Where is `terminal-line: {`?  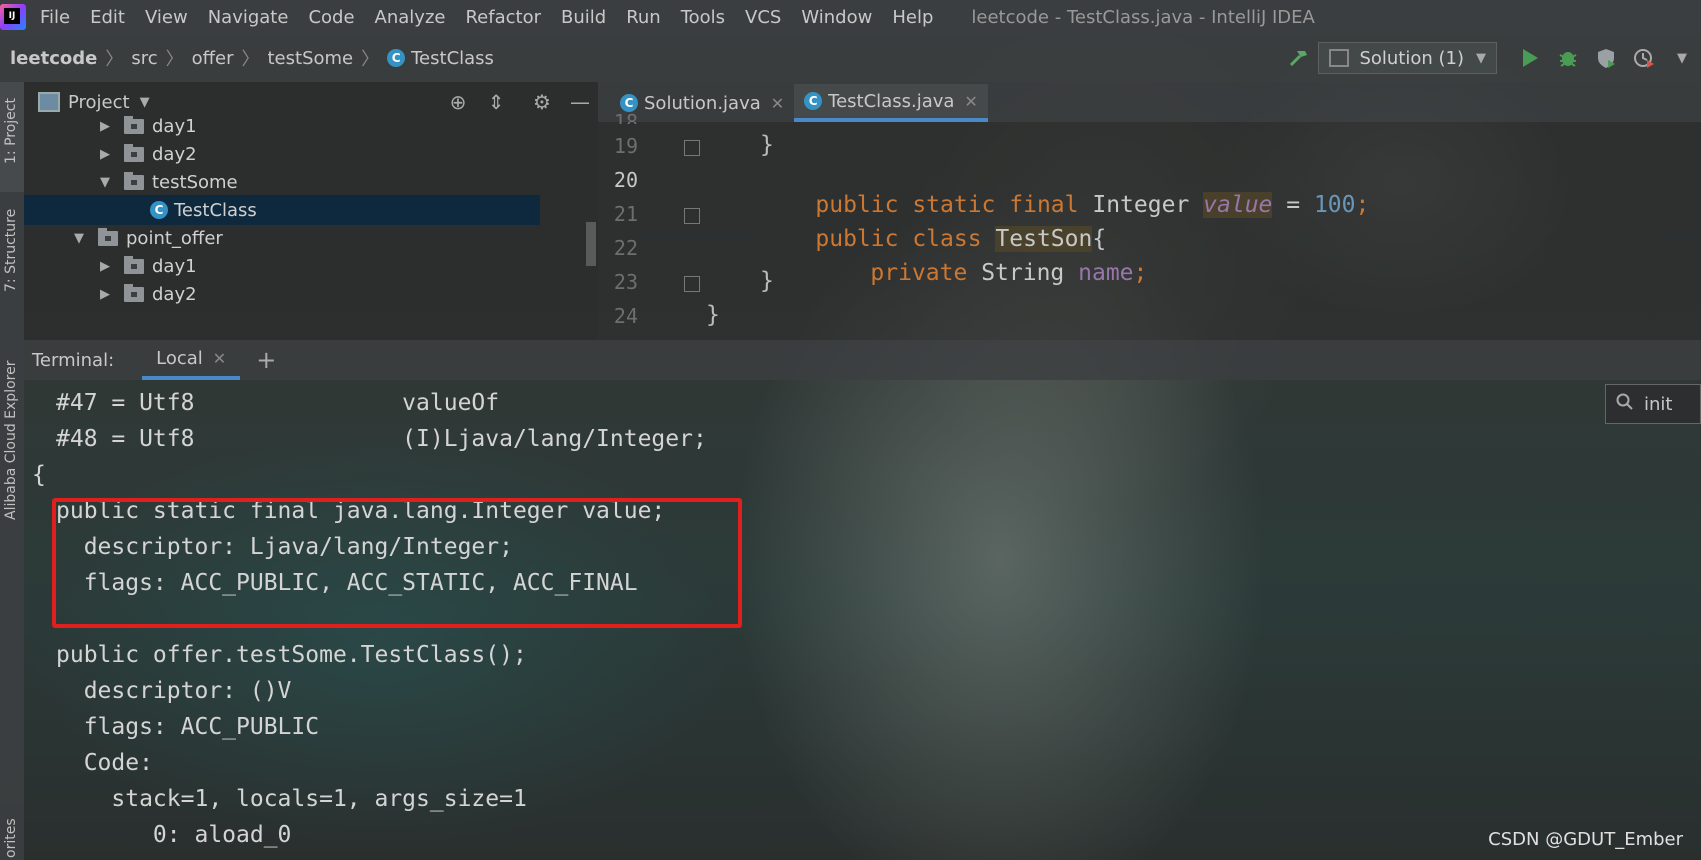 terminal-line: { is located at coordinates (39, 475).